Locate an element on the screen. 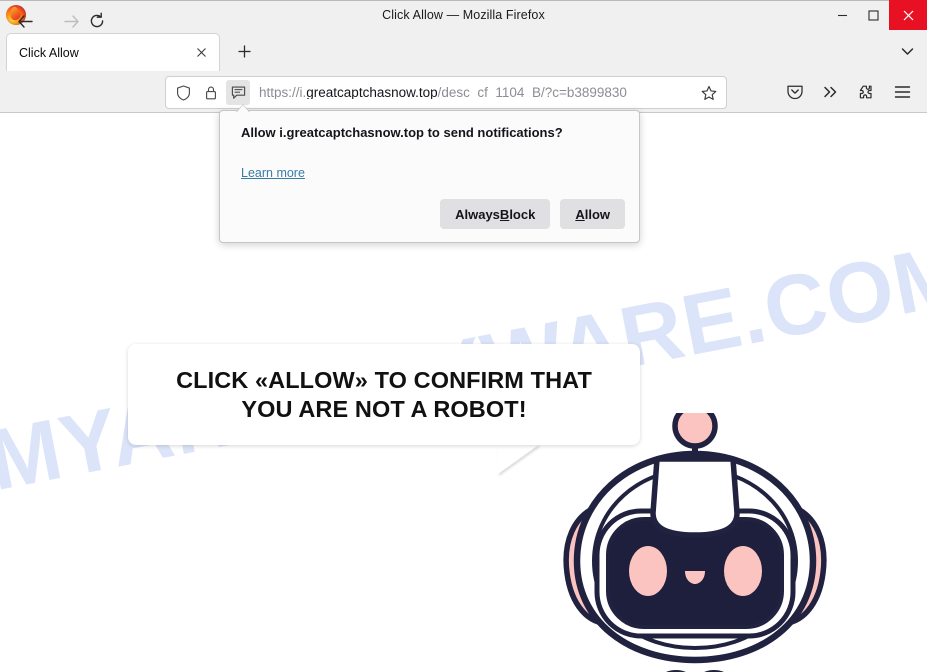 The width and height of the screenshot is (927, 672). tab-label: Click Allow is located at coordinates (49, 52).